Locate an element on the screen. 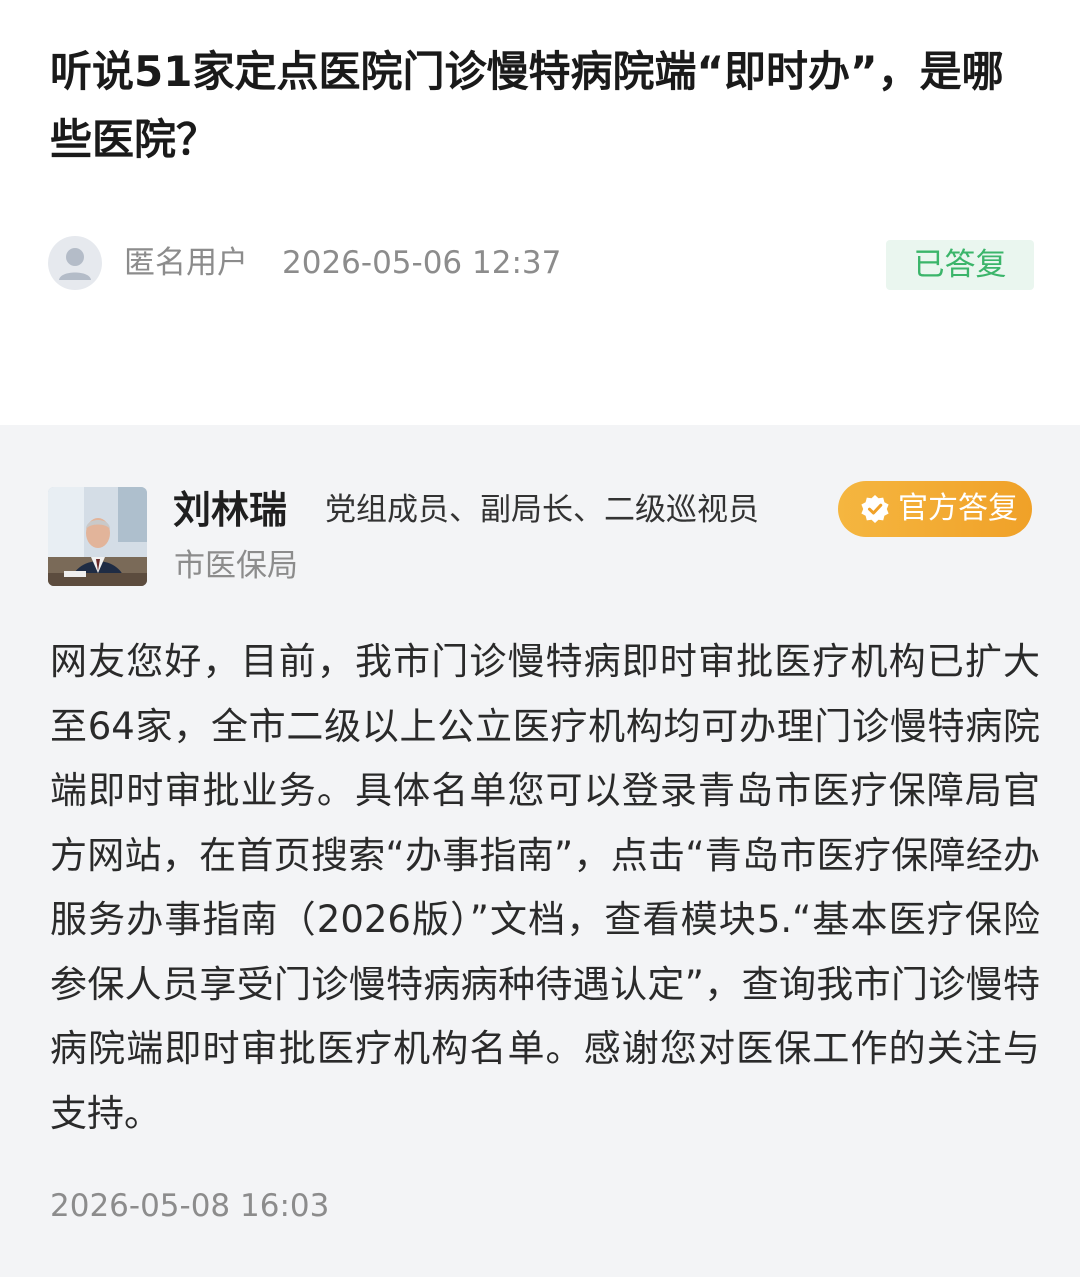 The width and height of the screenshot is (1080, 1277). asker-info: 匿名用户 2026-05-06 12:37 已答复 is located at coordinates (541, 263).